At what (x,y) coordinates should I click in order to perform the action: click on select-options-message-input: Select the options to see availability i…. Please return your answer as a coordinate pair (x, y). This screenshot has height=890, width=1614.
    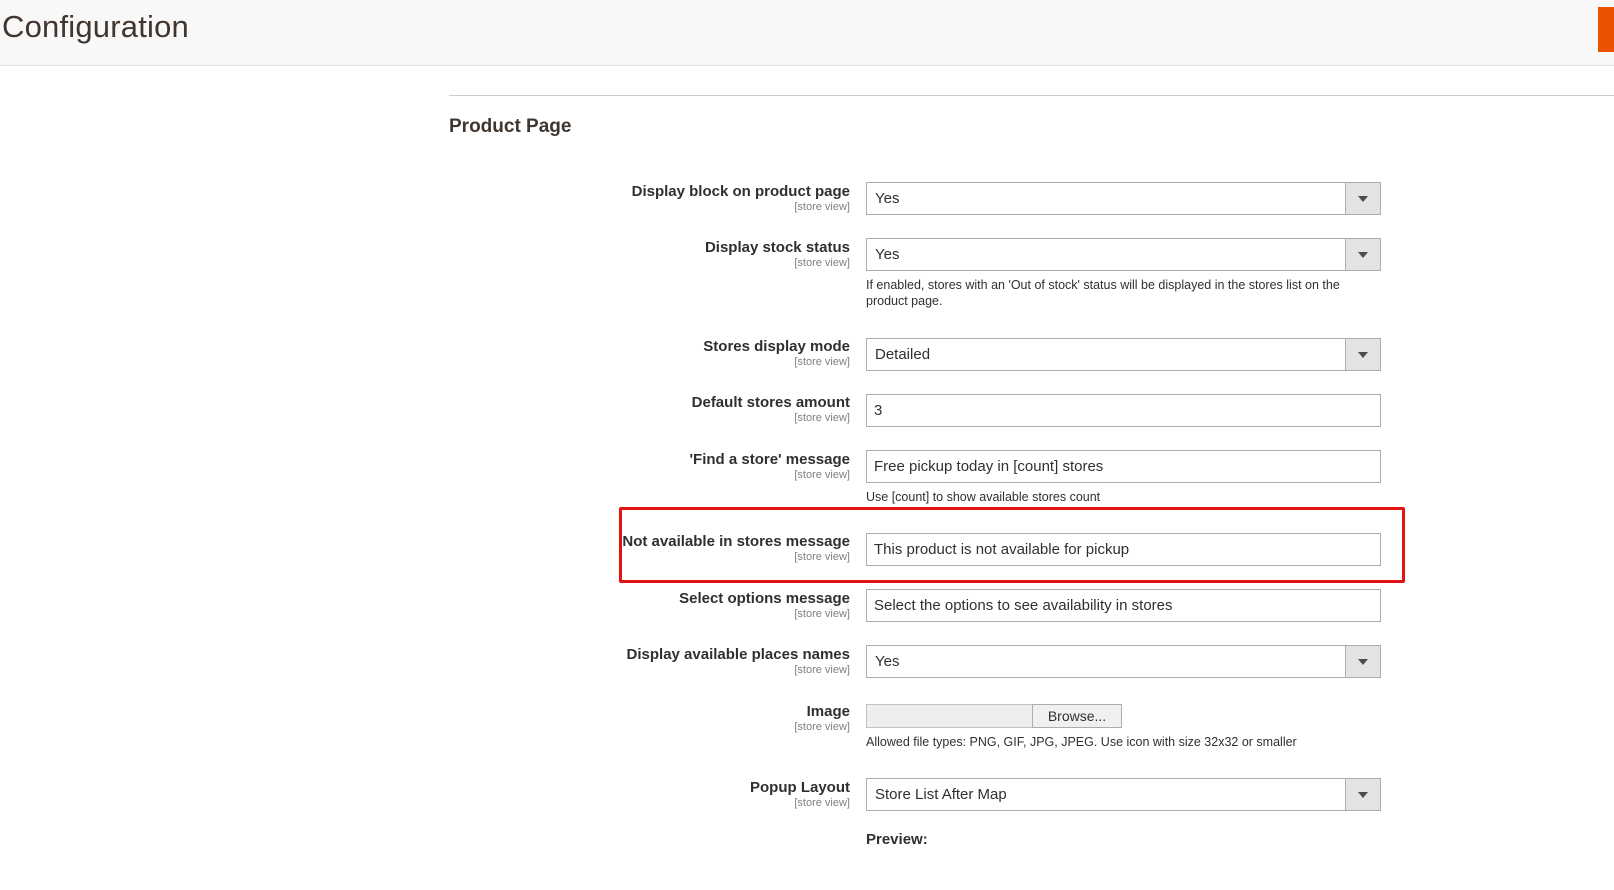
    Looking at the image, I should click on (1123, 605).